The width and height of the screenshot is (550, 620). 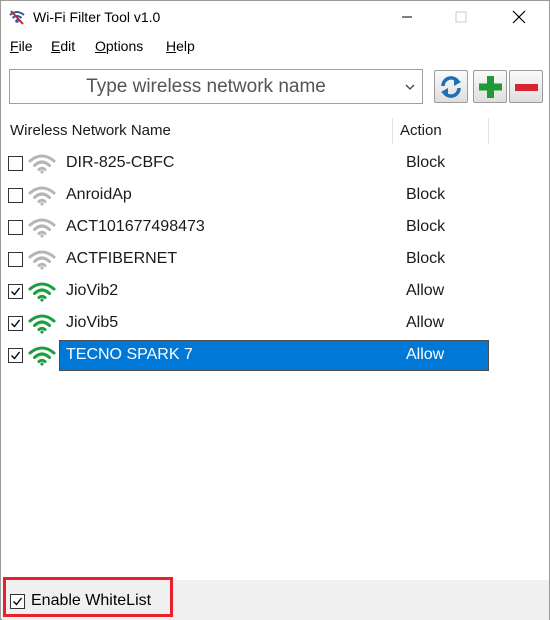 I want to click on list-row: DIR-825-CBFC Block, so click(x=275, y=163).